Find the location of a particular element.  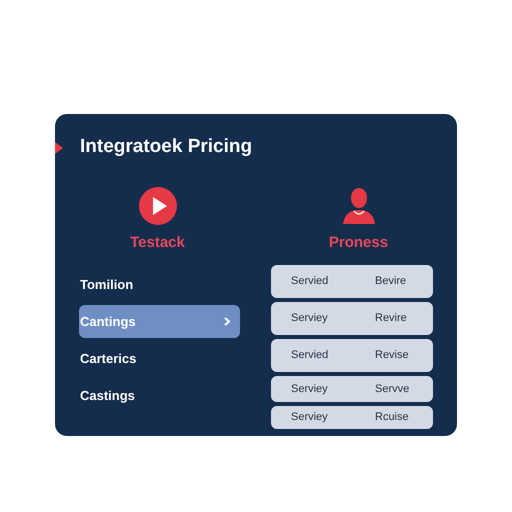

play-icon is located at coordinates (158, 206).